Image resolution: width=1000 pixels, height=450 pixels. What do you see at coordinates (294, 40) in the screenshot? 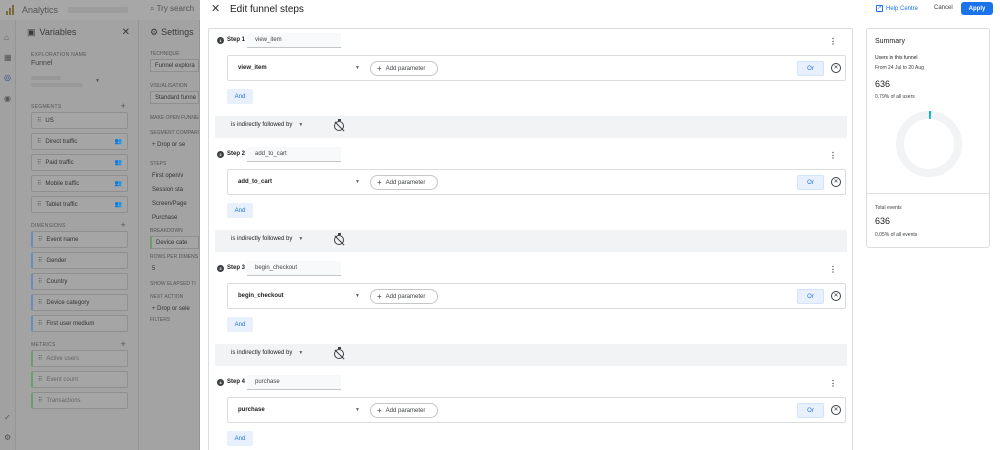
I see `step-name-input: view_item` at bounding box center [294, 40].